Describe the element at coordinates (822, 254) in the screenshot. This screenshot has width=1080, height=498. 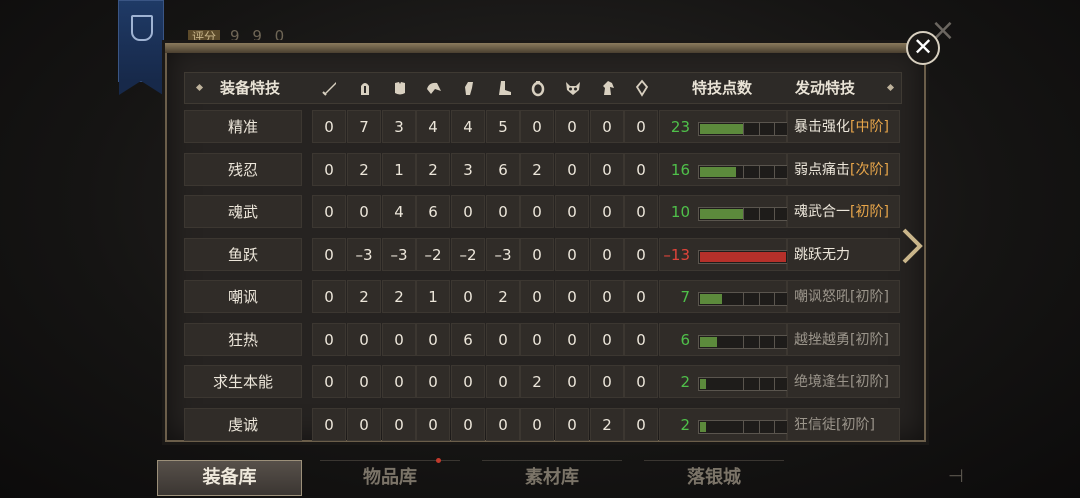
I see `active-skill-name: 跳跃无力` at that location.